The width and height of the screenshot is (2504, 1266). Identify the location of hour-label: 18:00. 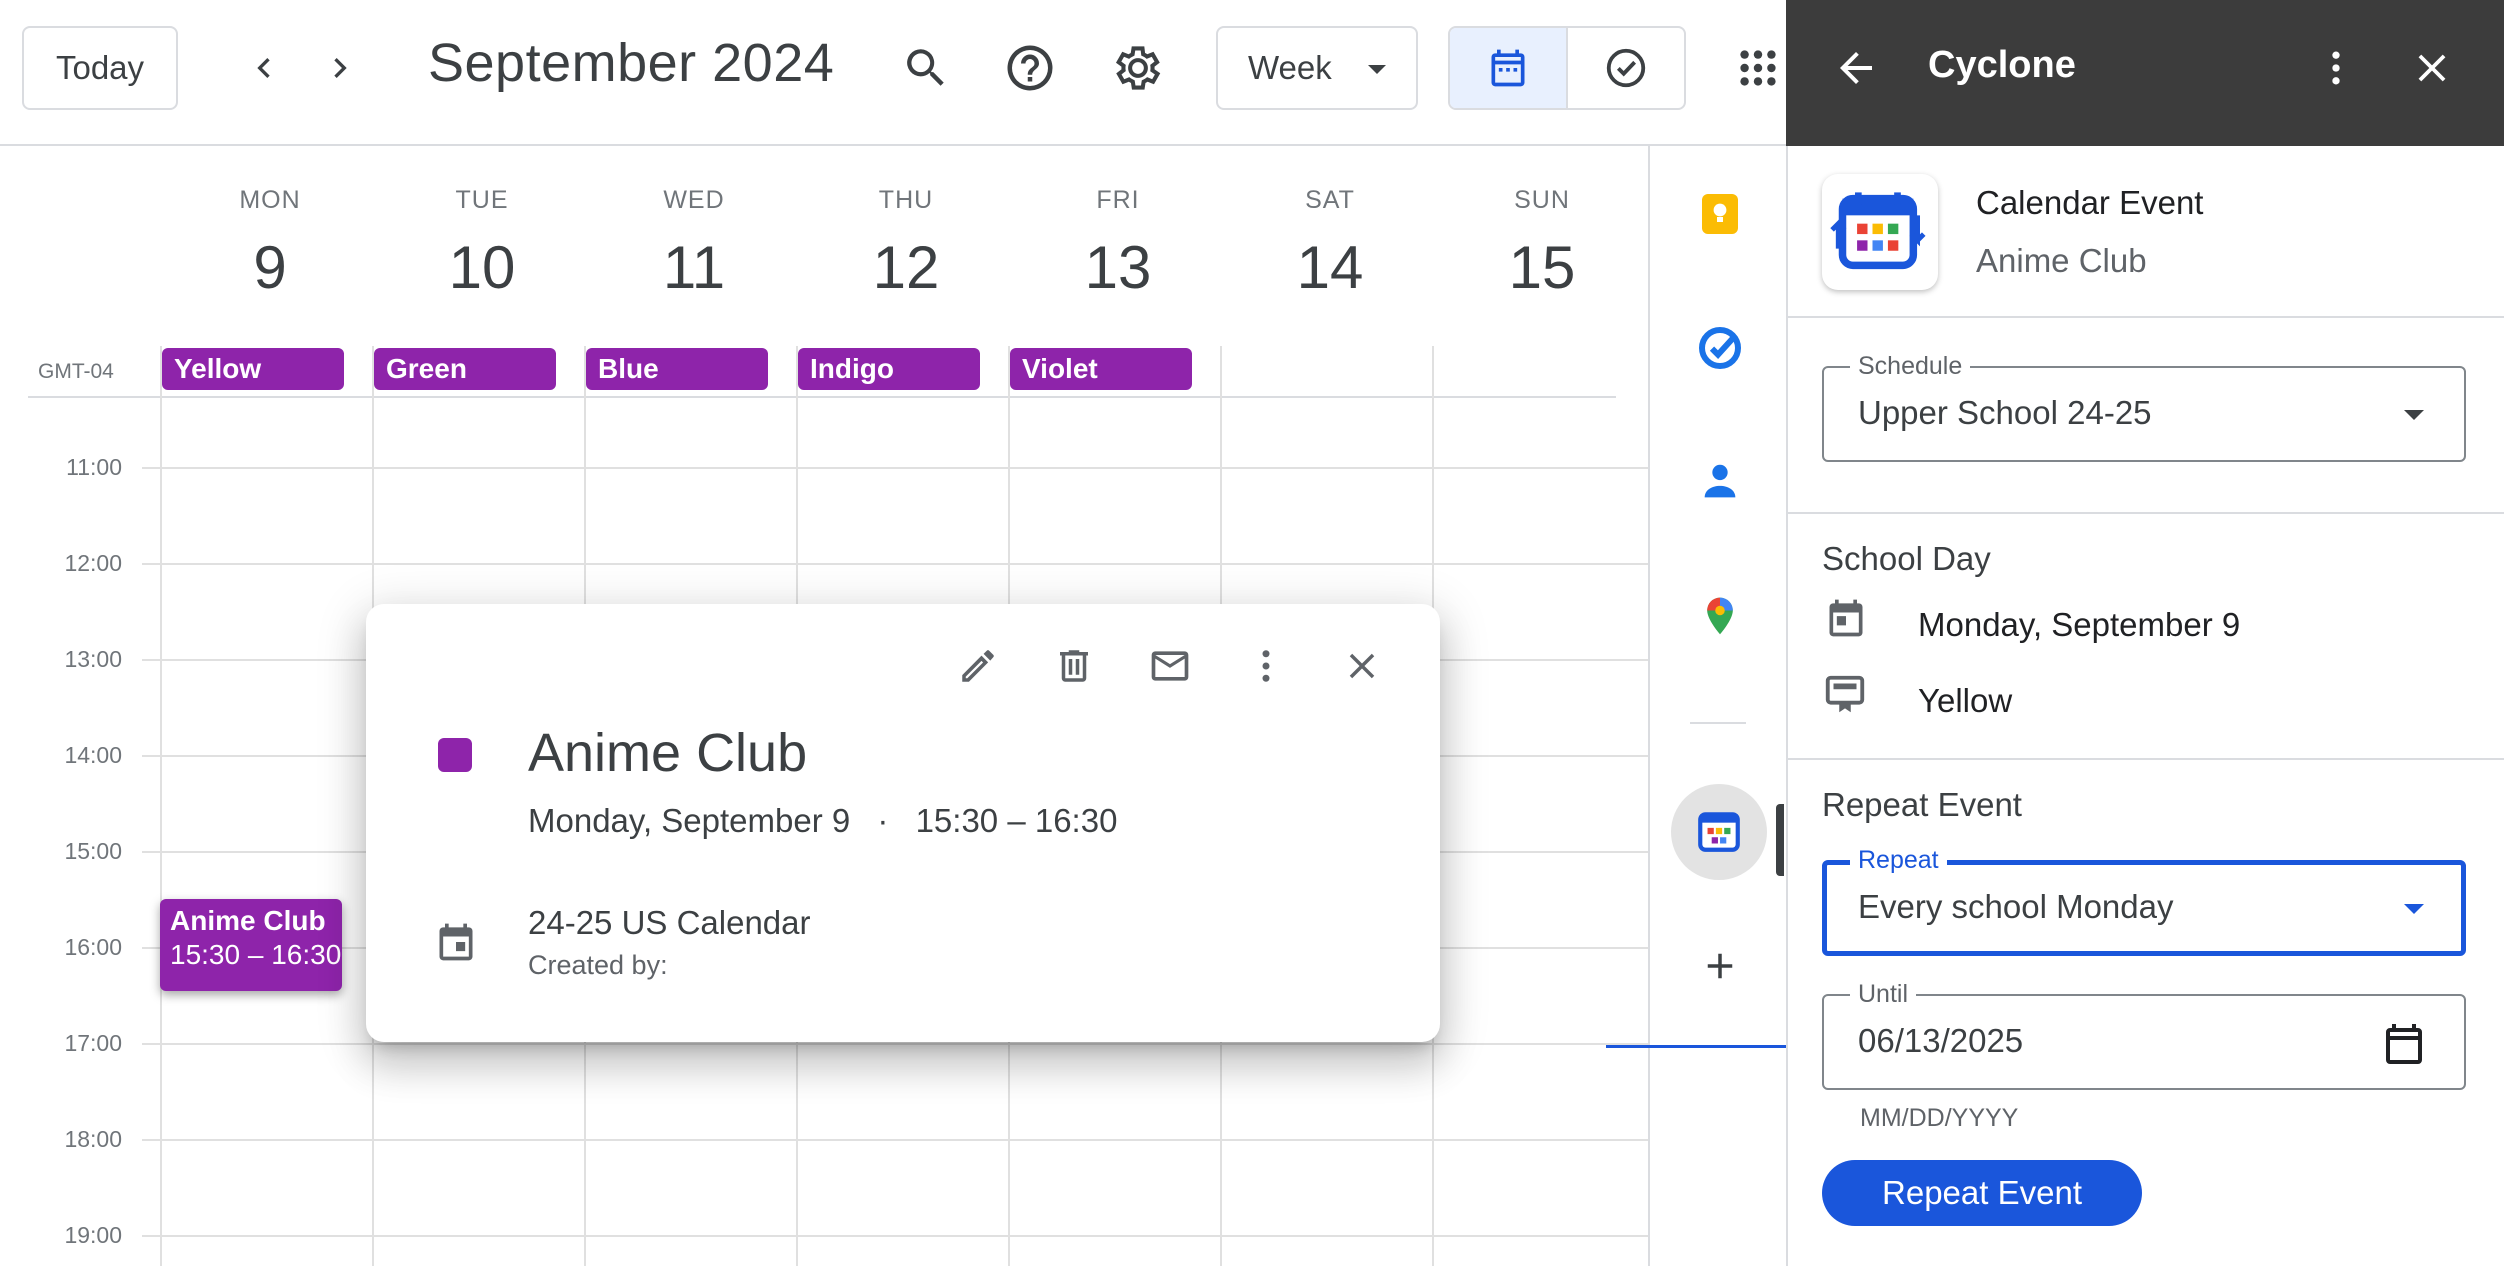
(93, 1139).